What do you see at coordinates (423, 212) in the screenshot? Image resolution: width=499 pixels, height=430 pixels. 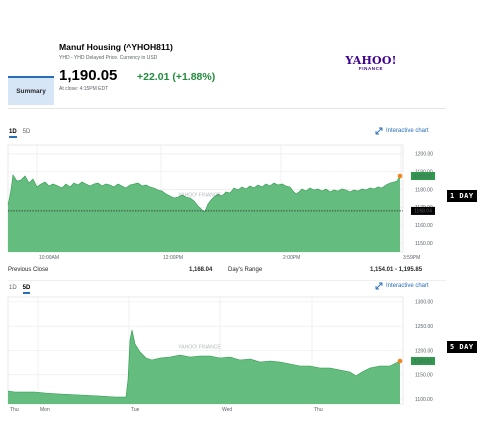 I see `previous-close-tag-label: 1168.04` at bounding box center [423, 212].